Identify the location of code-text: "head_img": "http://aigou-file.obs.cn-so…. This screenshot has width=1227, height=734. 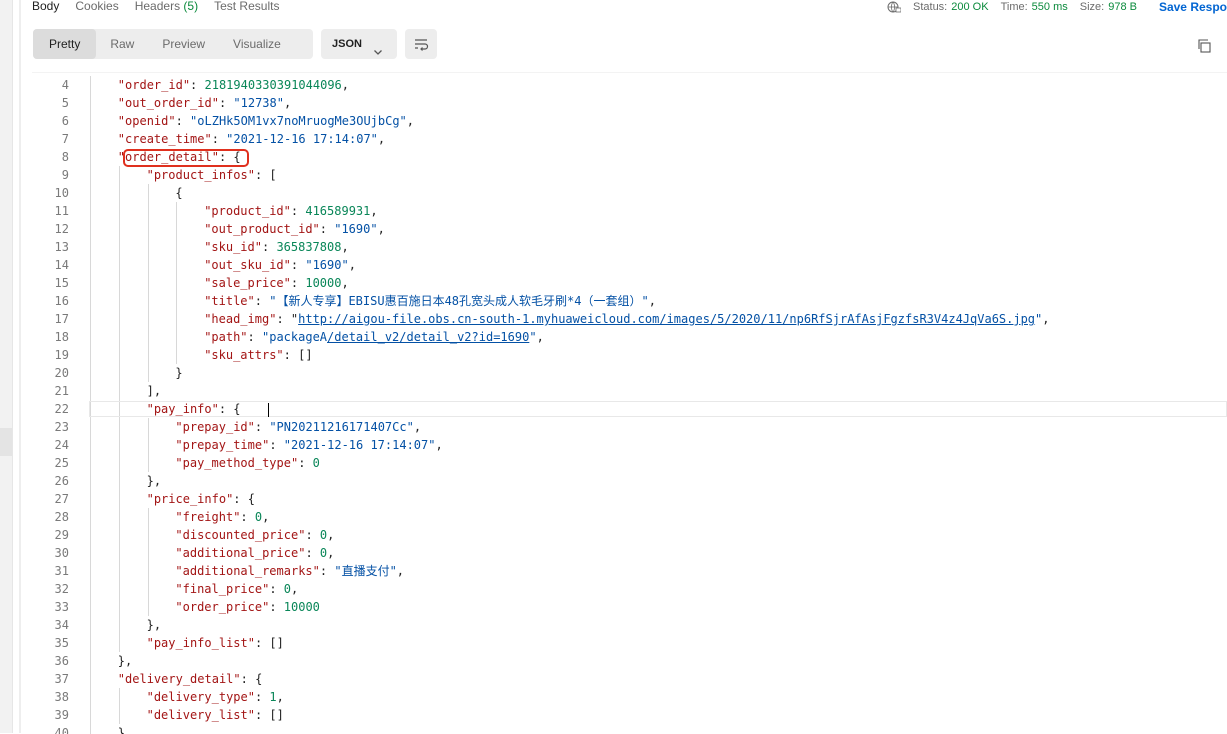
(626, 319).